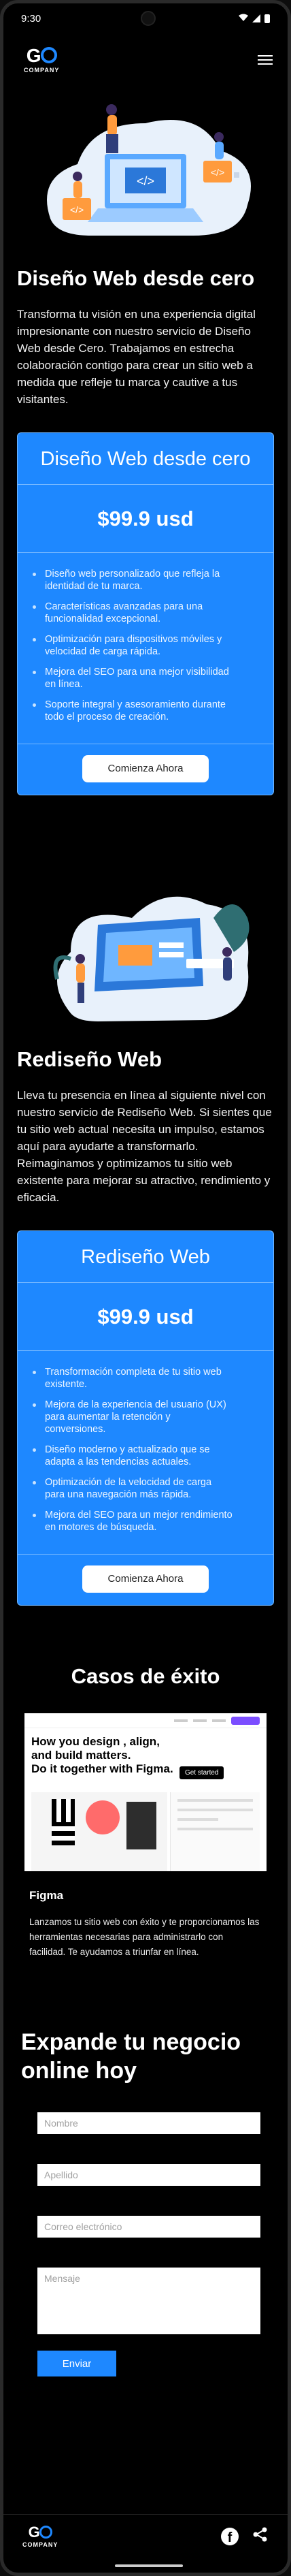  What do you see at coordinates (47, 1896) in the screenshot?
I see `case-name: Figma` at bounding box center [47, 1896].